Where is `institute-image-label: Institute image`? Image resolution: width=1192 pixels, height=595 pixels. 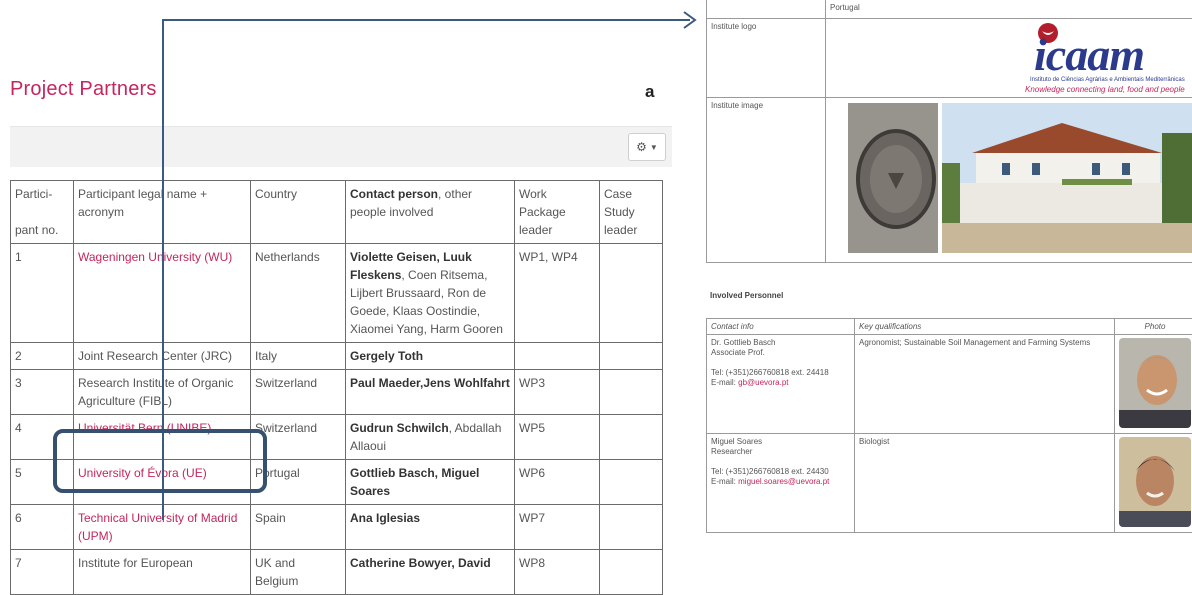 institute-image-label: Institute image is located at coordinates (766, 180).